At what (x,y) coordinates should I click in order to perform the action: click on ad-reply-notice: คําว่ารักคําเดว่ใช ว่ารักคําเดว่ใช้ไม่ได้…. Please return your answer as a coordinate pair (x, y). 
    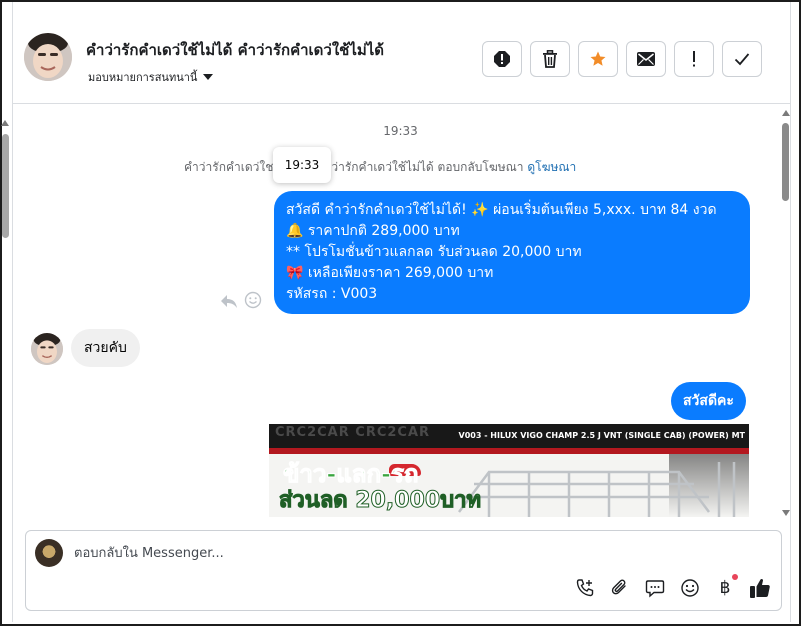
    Looking at the image, I should click on (380, 167).